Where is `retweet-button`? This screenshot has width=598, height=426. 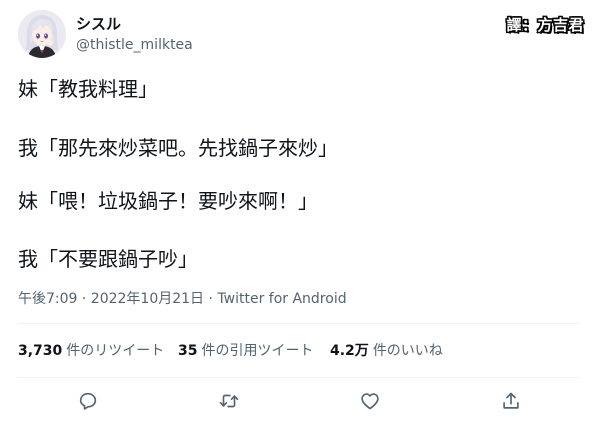 retweet-button is located at coordinates (229, 401).